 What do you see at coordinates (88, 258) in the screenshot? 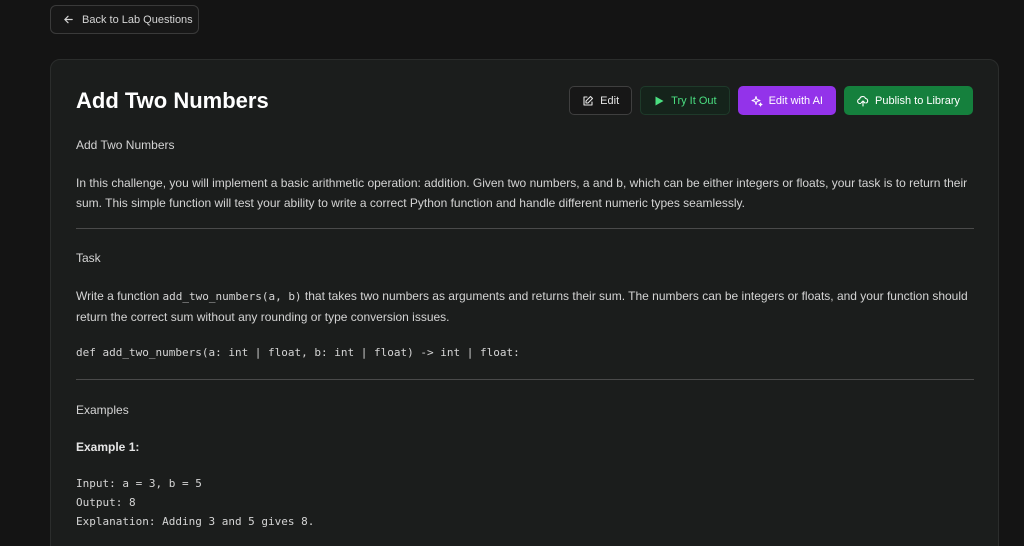
I see `task-heading: Task` at bounding box center [88, 258].